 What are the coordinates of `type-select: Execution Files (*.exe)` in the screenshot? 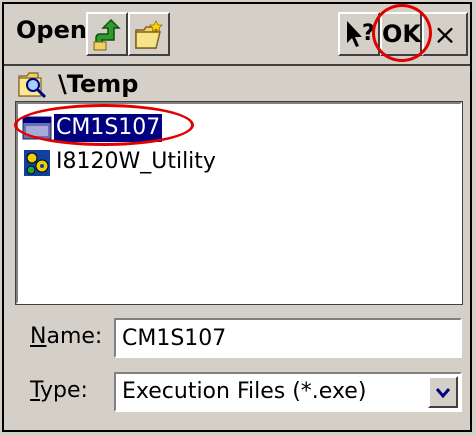 It's located at (288, 392).